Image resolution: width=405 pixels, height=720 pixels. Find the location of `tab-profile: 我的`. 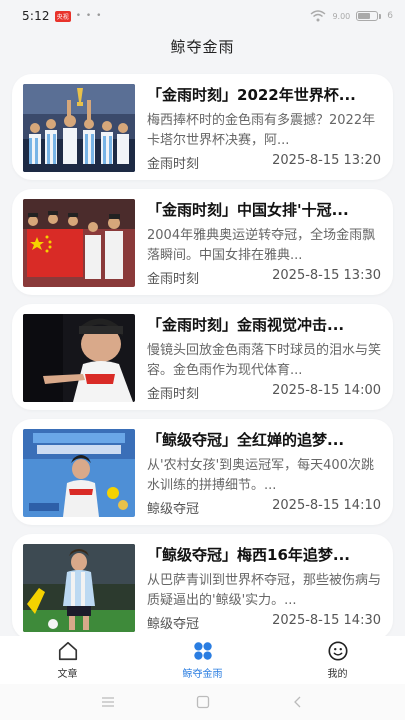

tab-profile: 我的 is located at coordinates (337, 660).